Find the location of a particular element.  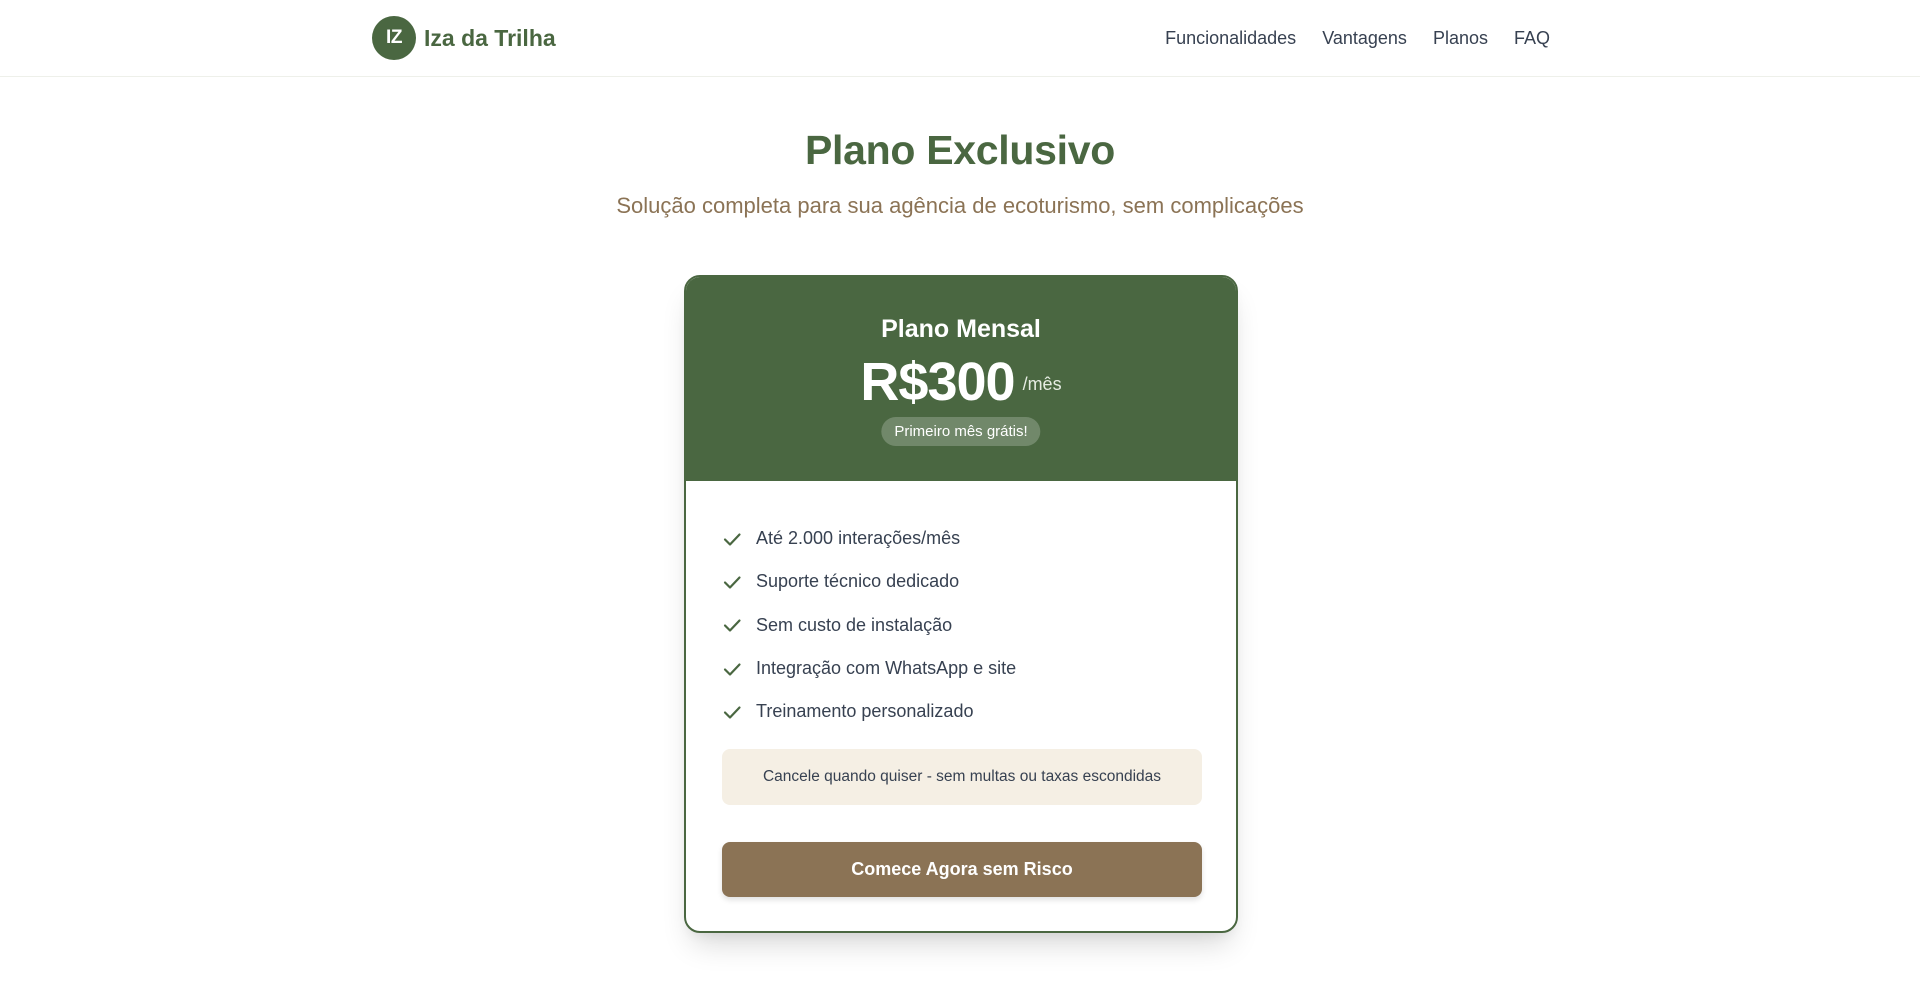

feature-text: Até 2.000 interações/mês is located at coordinates (858, 538).